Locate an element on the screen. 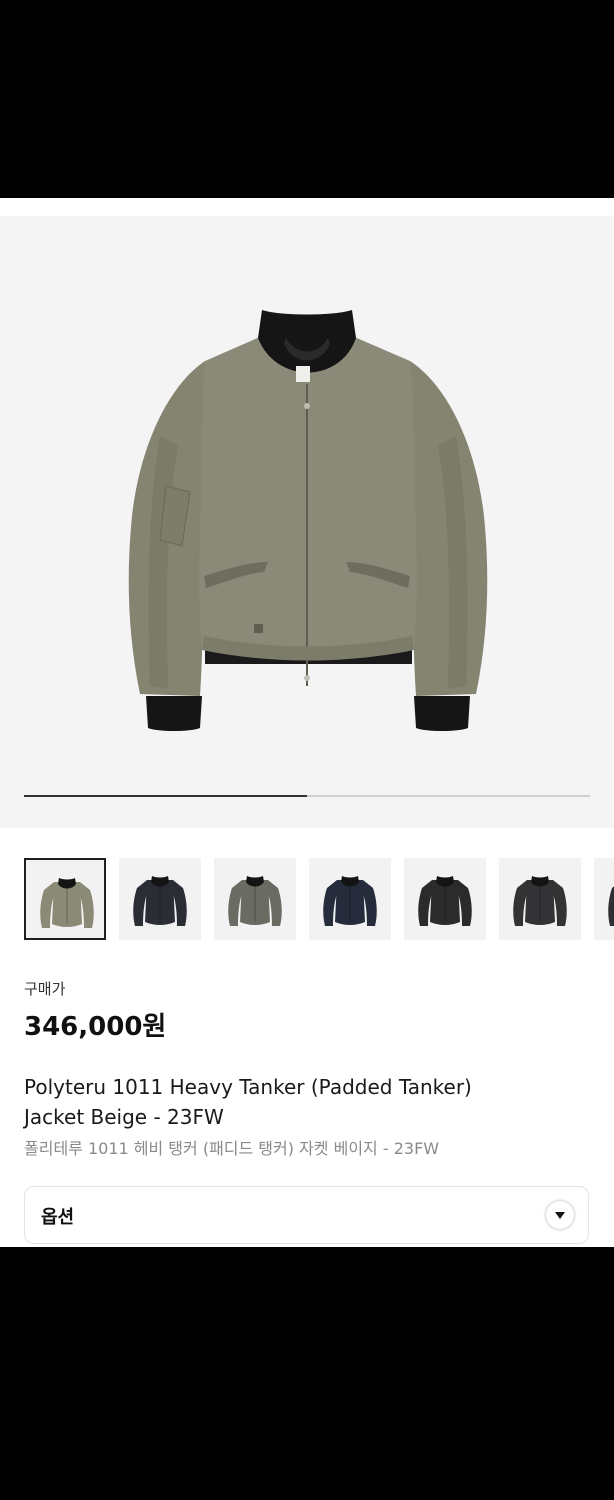  option-select: 옵션 is located at coordinates (306, 1215).